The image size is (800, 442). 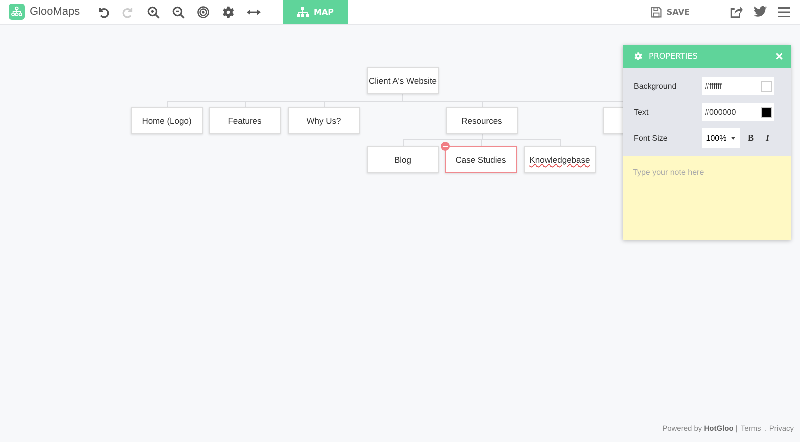 I want to click on note-field: Type your note here, so click(x=707, y=198).